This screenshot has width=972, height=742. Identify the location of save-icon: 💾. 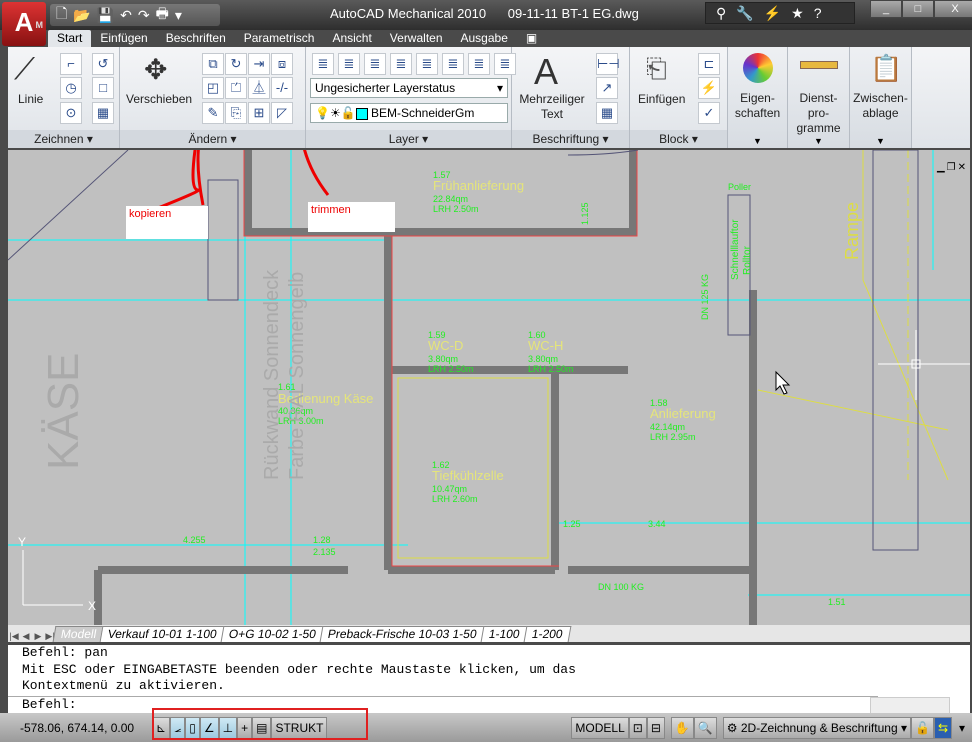
(105, 15).